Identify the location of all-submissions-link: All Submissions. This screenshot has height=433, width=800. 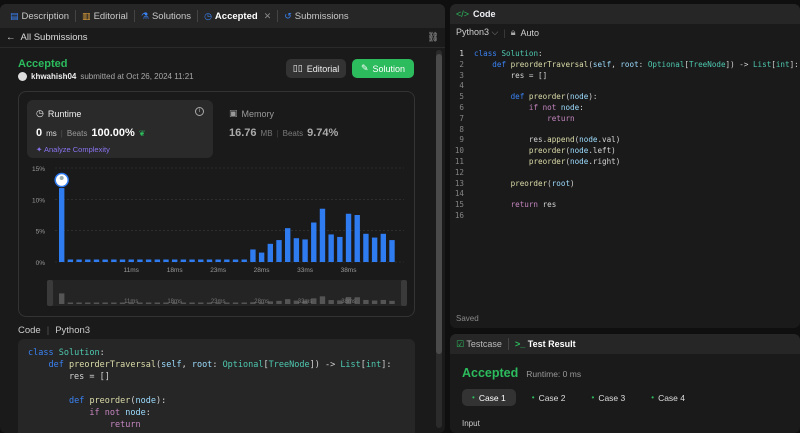
(54, 37).